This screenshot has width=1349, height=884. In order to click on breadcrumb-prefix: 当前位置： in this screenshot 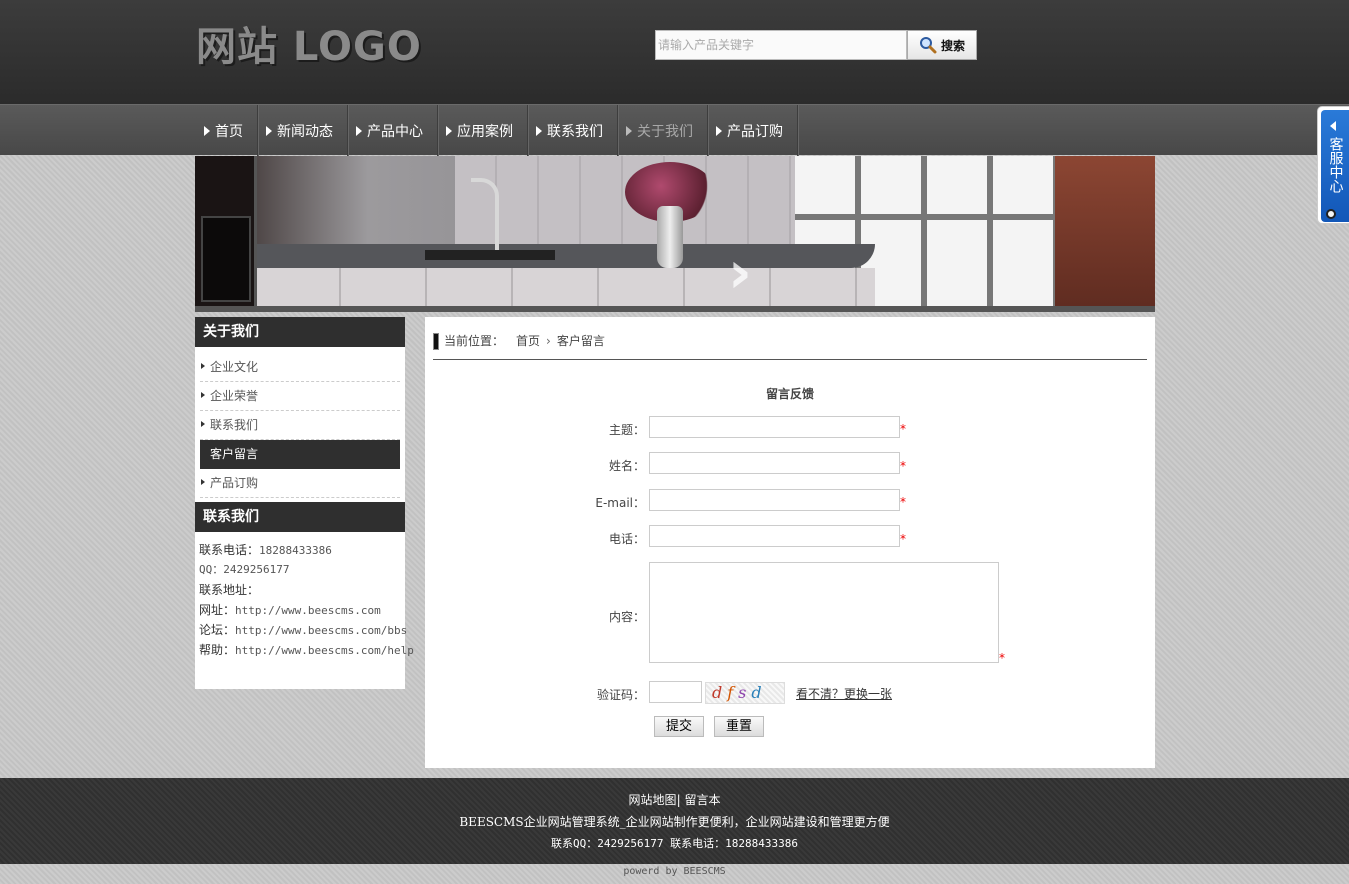, I will do `click(474, 341)`.